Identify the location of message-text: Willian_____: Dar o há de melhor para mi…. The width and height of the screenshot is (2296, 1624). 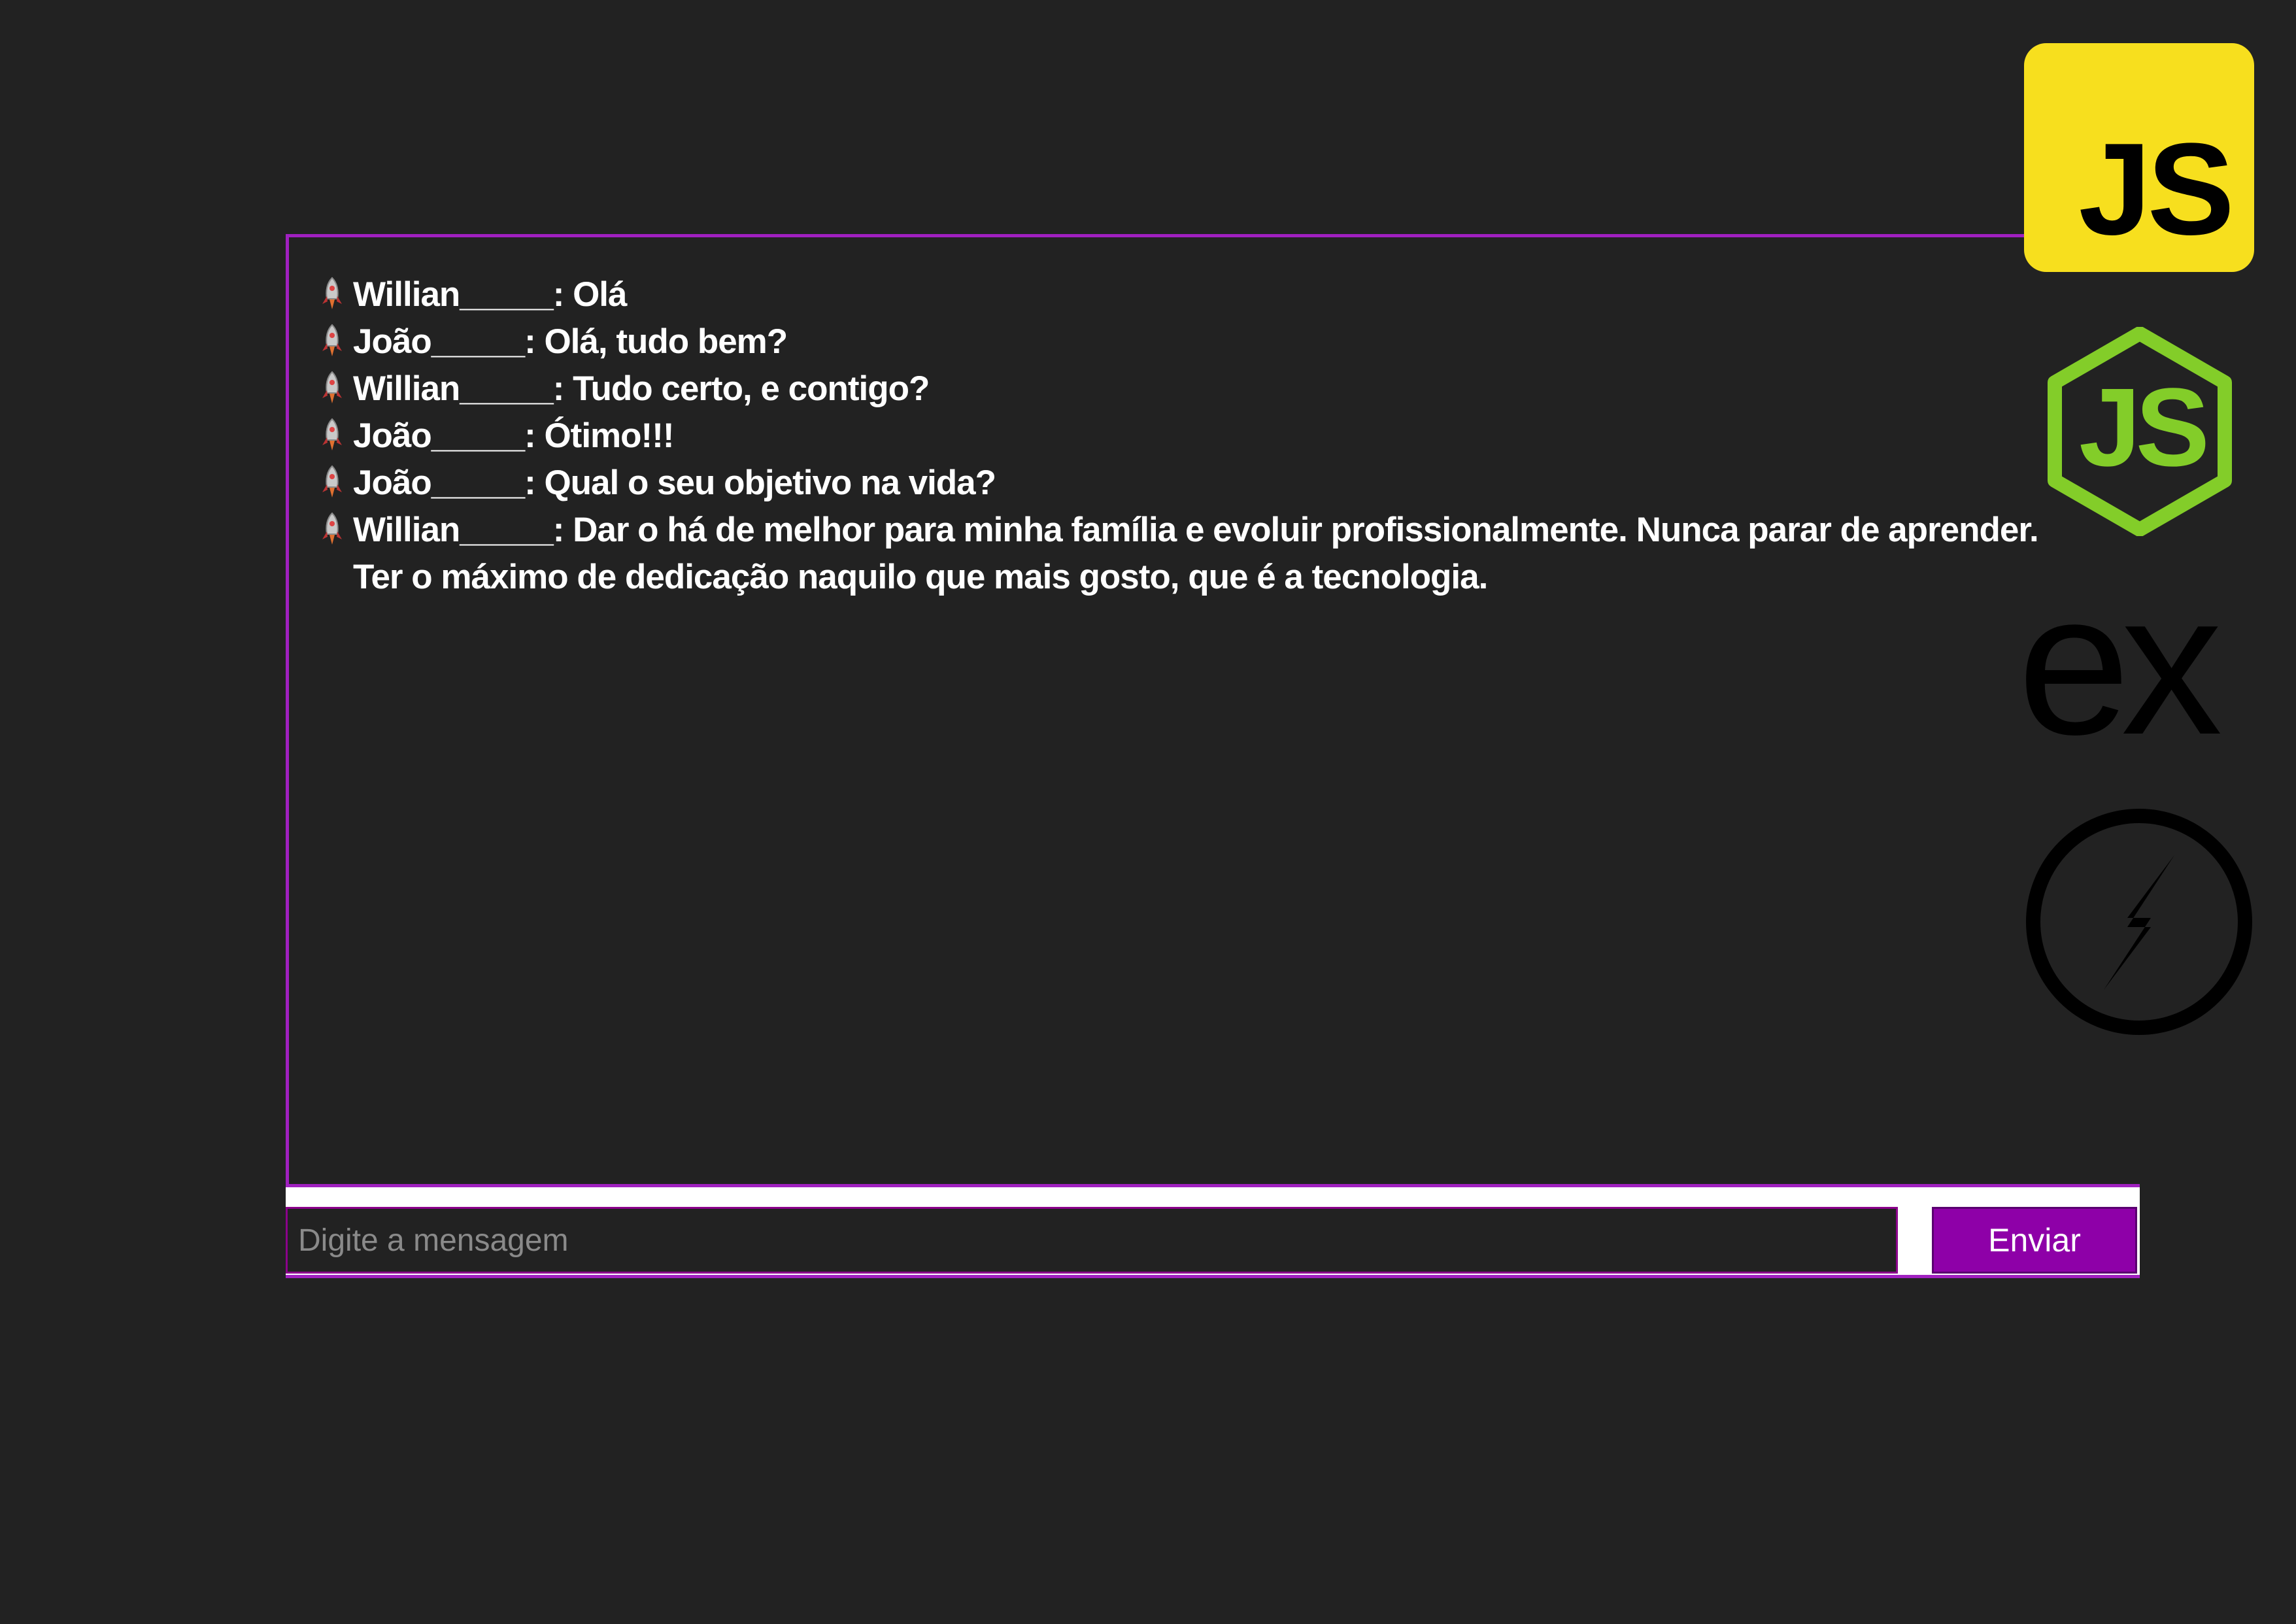
(1196, 553).